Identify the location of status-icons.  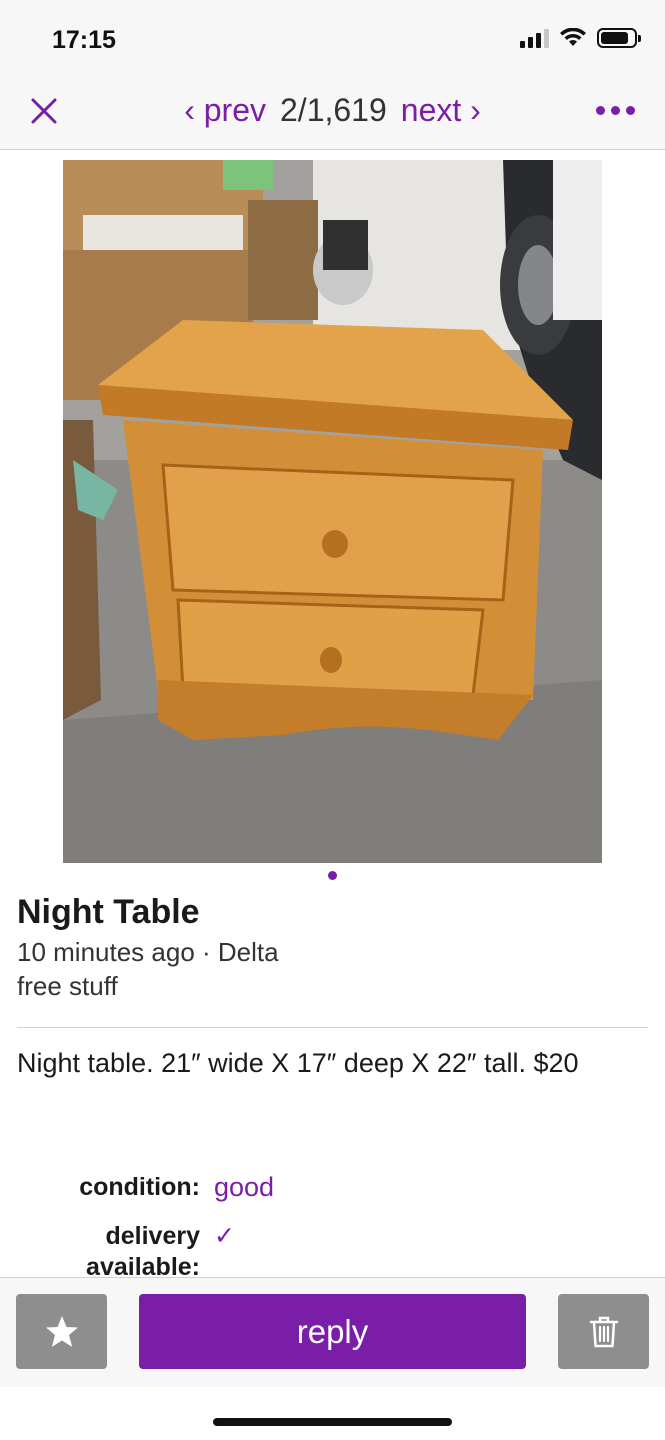
(580, 38).